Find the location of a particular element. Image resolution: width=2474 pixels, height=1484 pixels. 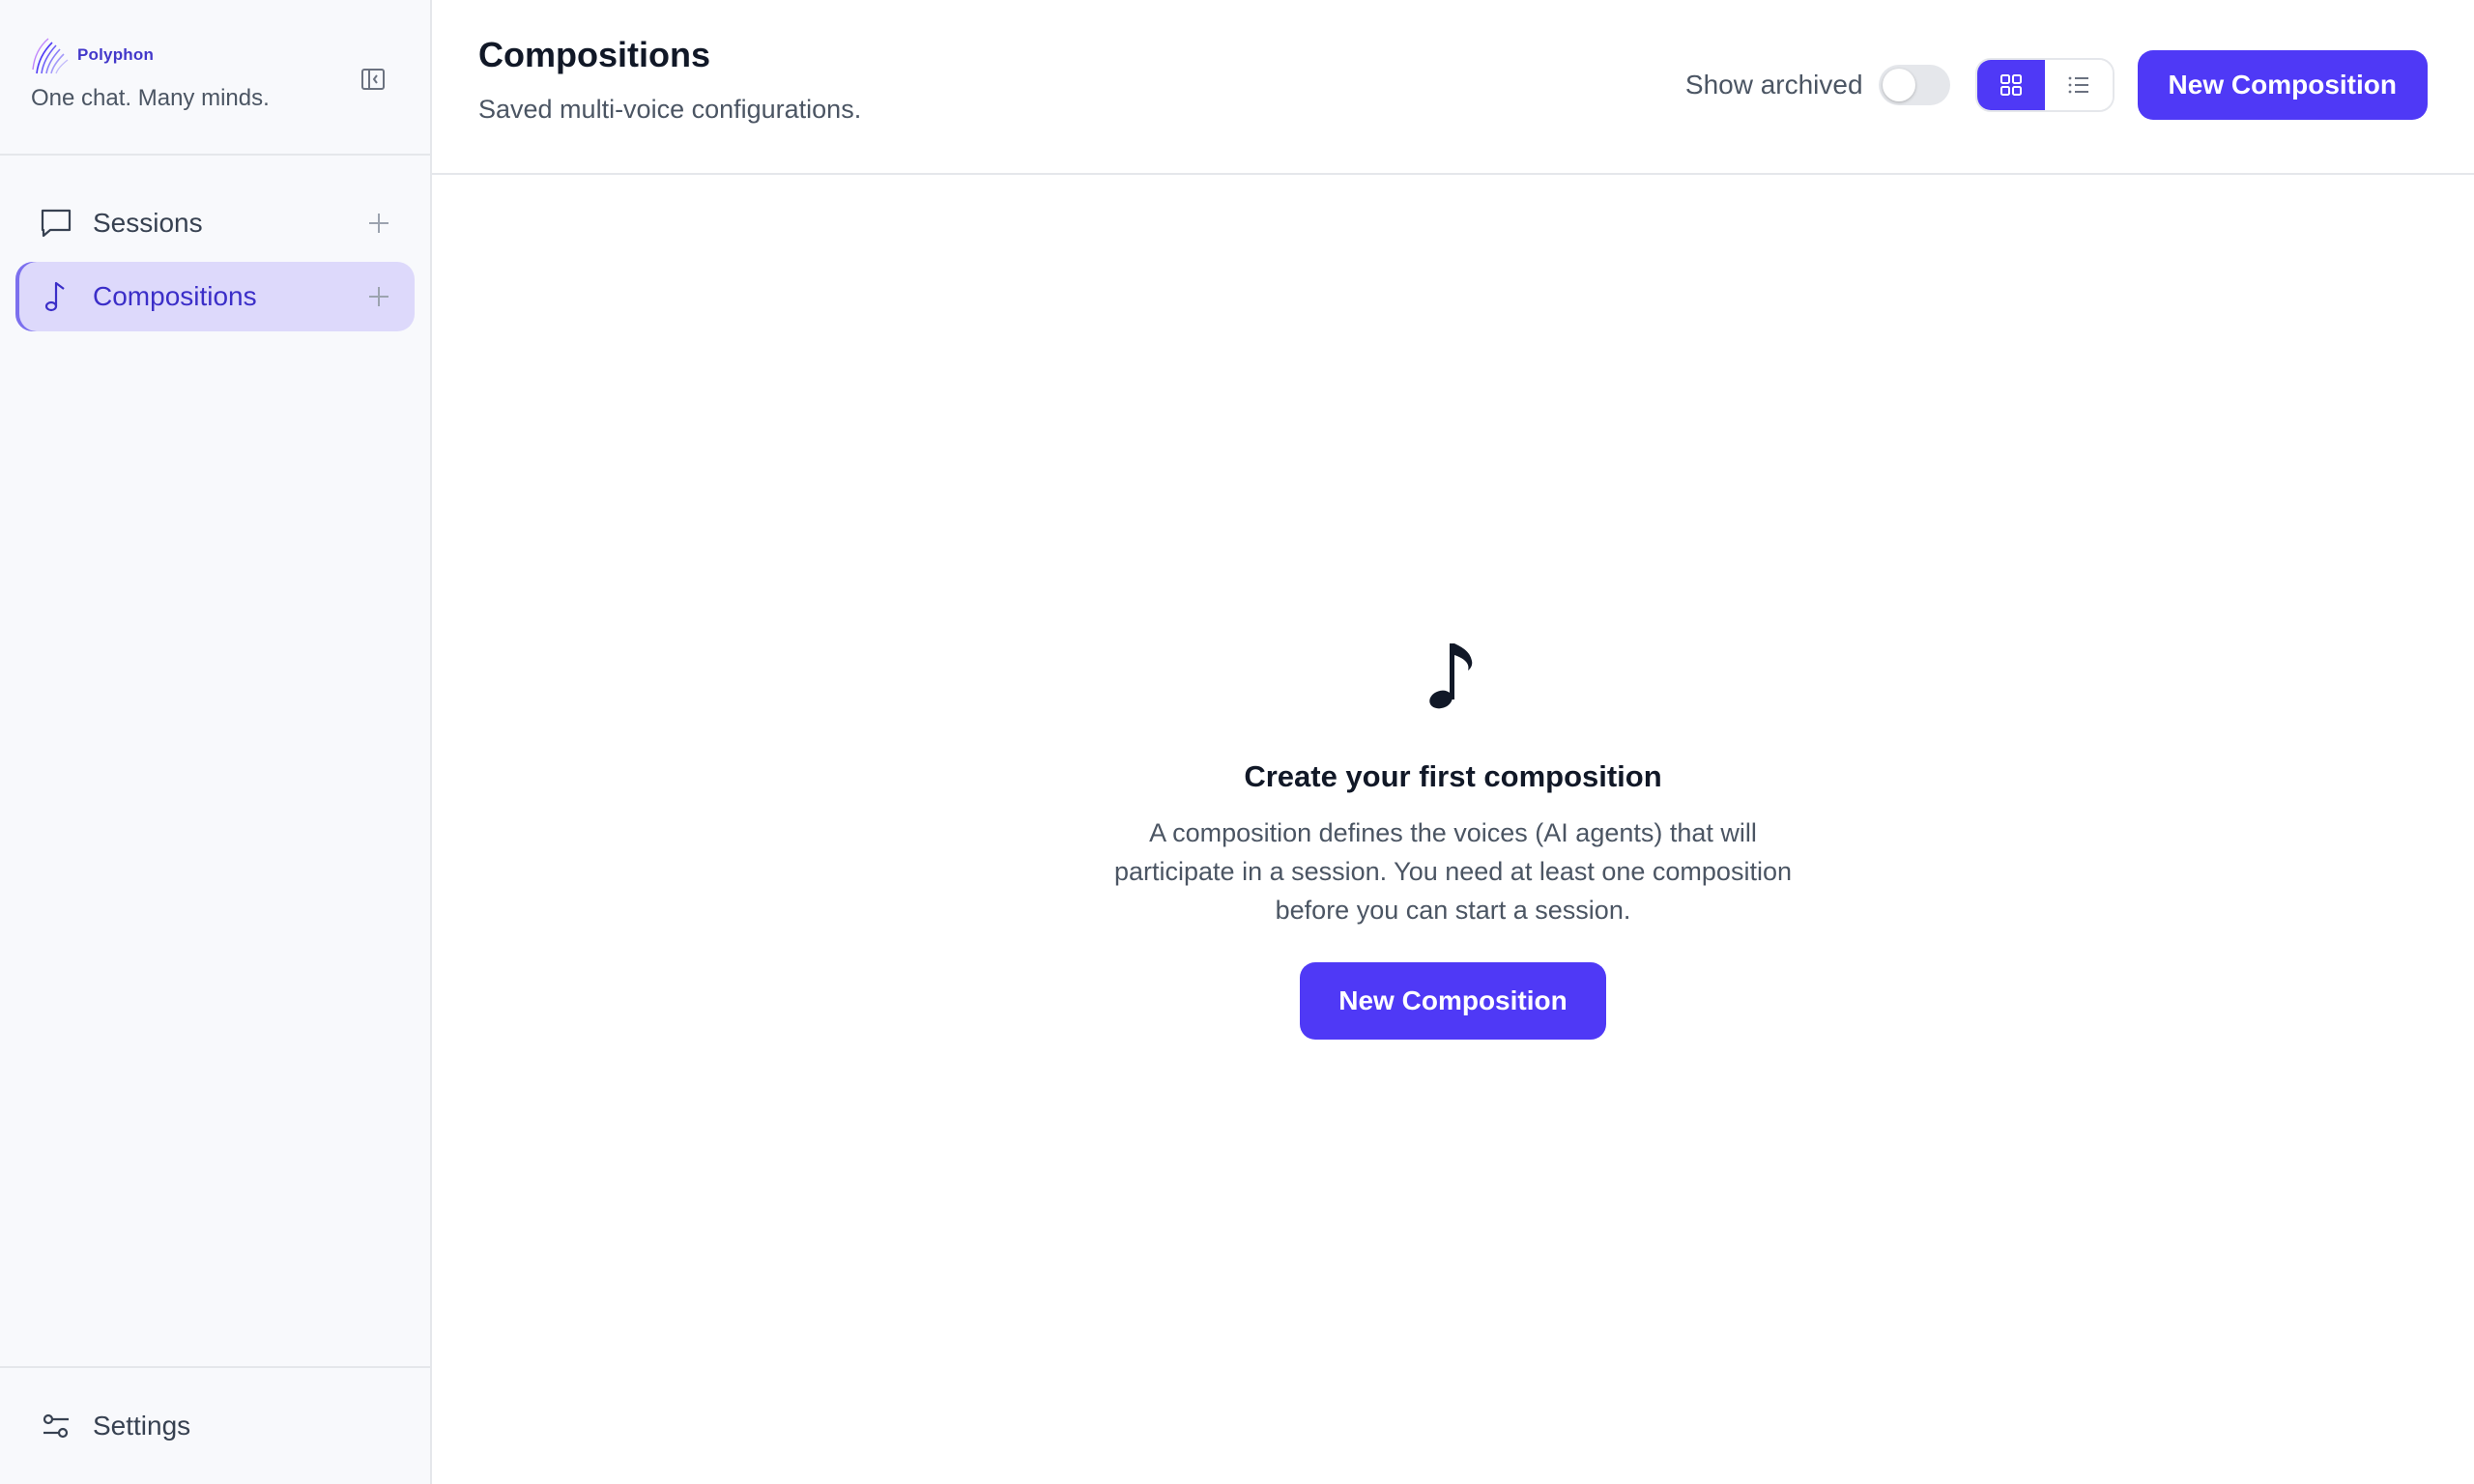

new-composition-button: New Composition is located at coordinates (2282, 85).